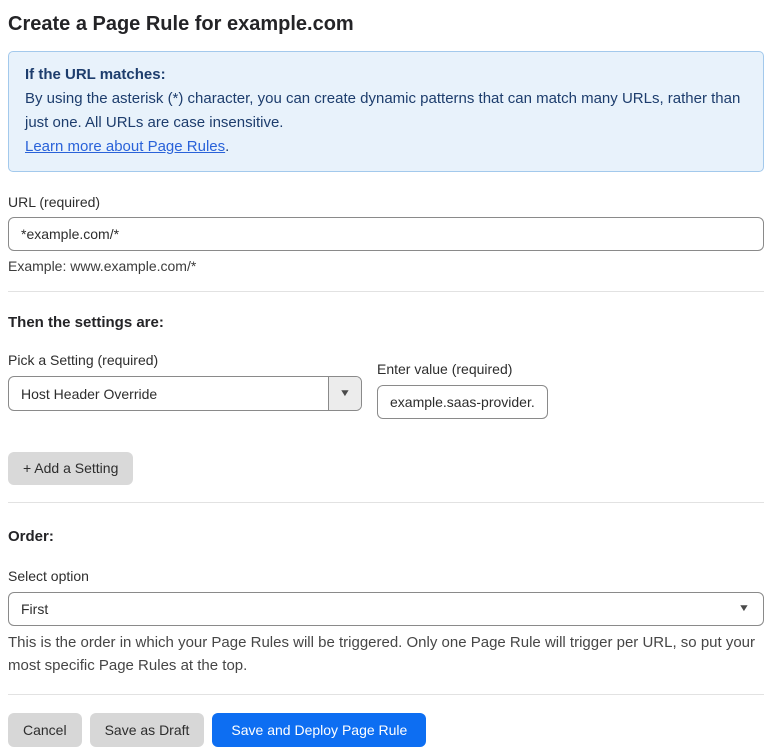 The width and height of the screenshot is (772, 747). Describe the element at coordinates (45, 730) in the screenshot. I see `cancel-button: Cancel` at that location.